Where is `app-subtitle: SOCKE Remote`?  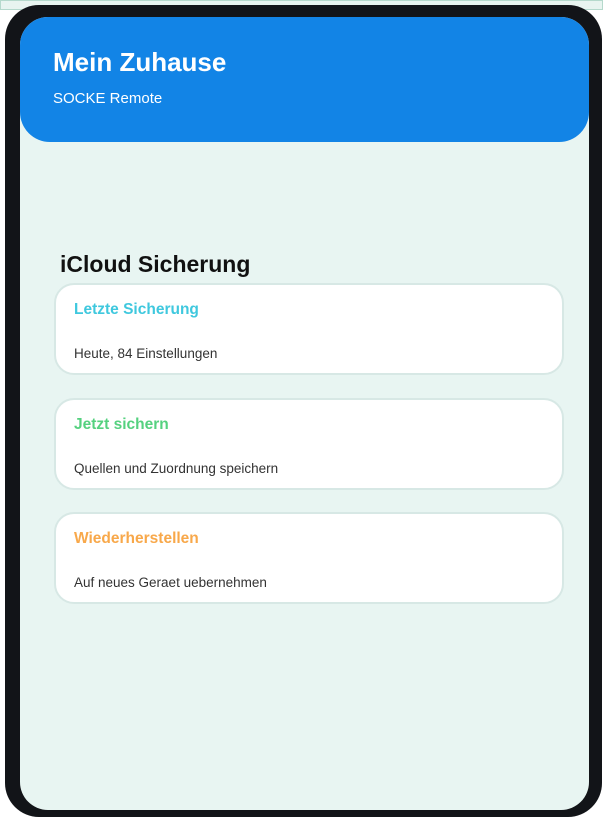
app-subtitle: SOCKE Remote is located at coordinates (108, 98).